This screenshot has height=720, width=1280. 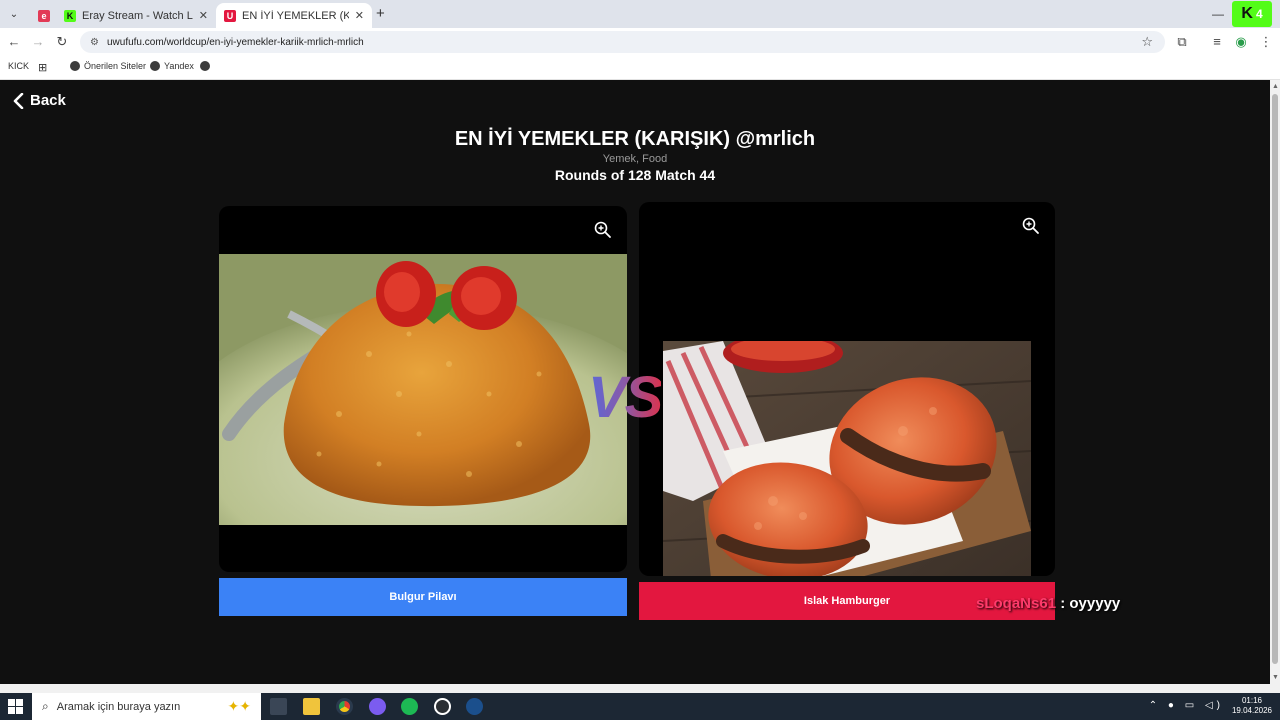 I want to click on round-info: Rounds of 128 Match 44, so click(x=635, y=175).